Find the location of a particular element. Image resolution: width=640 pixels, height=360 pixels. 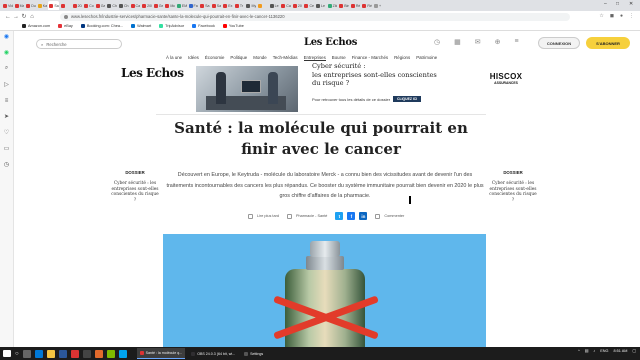

browser-tab: Duc is located at coordinates (30, 5).